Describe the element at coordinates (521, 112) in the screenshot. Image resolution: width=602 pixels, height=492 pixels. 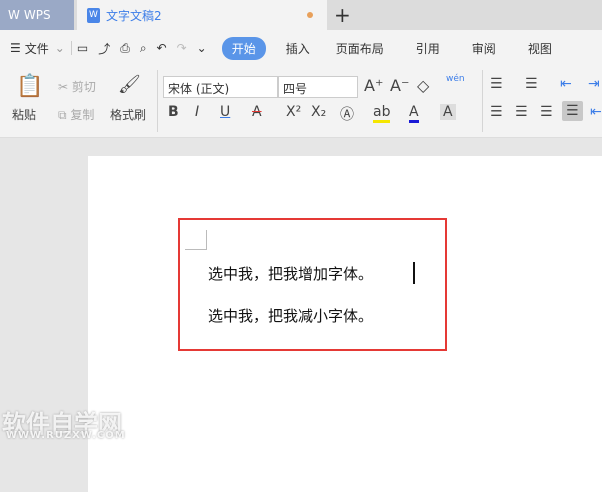
I see `align-center-icon: ☰` at that location.